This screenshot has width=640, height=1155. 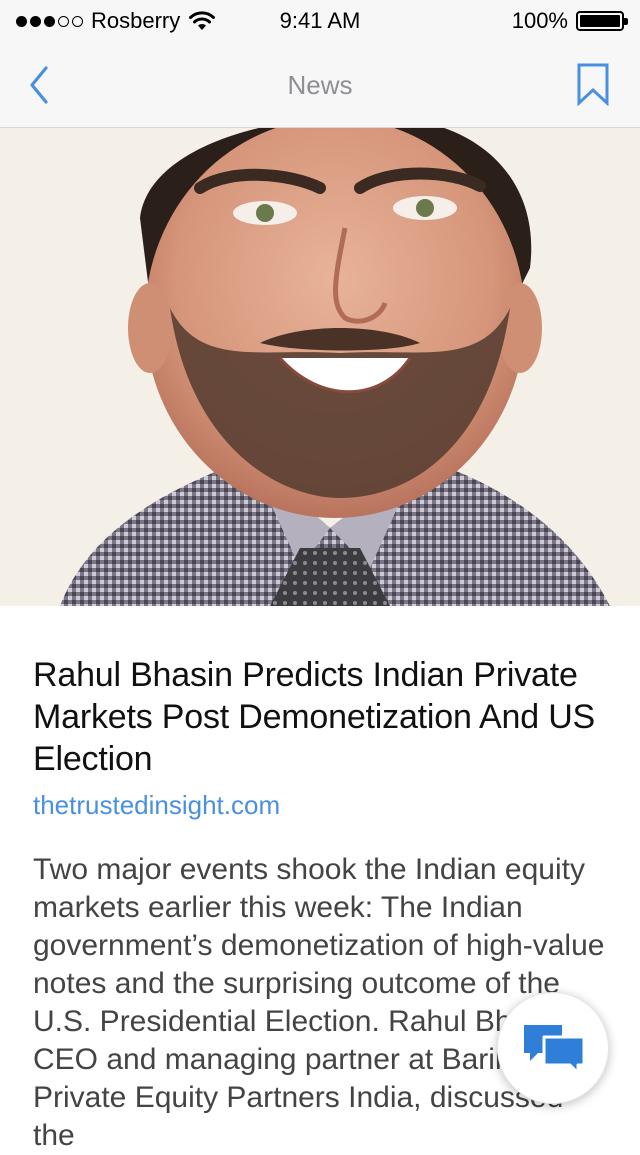 I want to click on navigation-bar: News, so click(x=320, y=84).